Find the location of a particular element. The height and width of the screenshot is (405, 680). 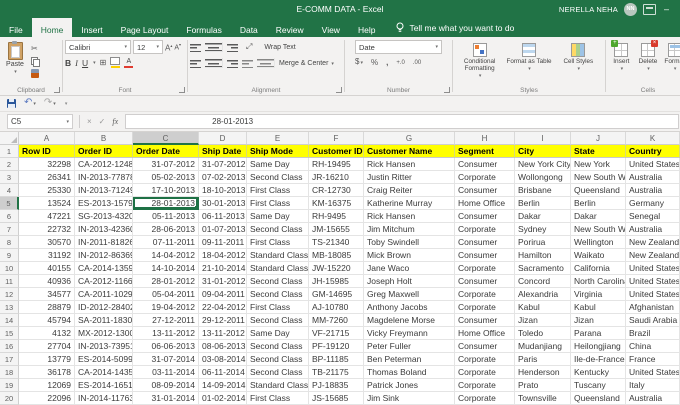

header-cell-F: Customer ID is located at coordinates (336, 151).